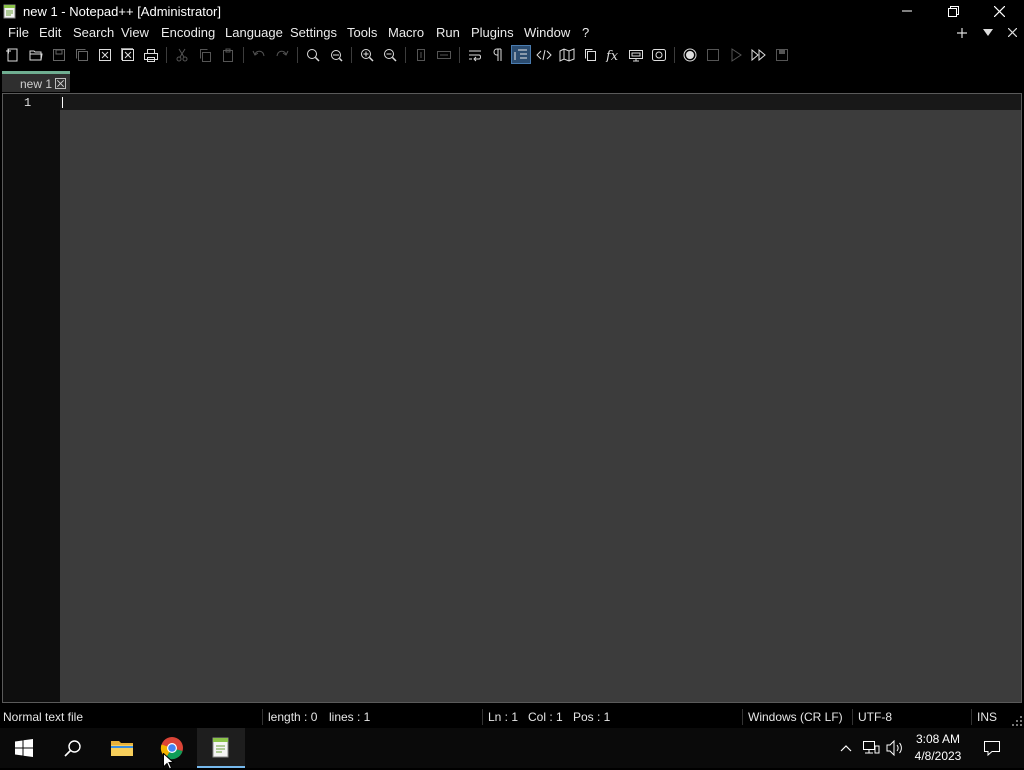  I want to click on search-taskbar-button, so click(73, 748).